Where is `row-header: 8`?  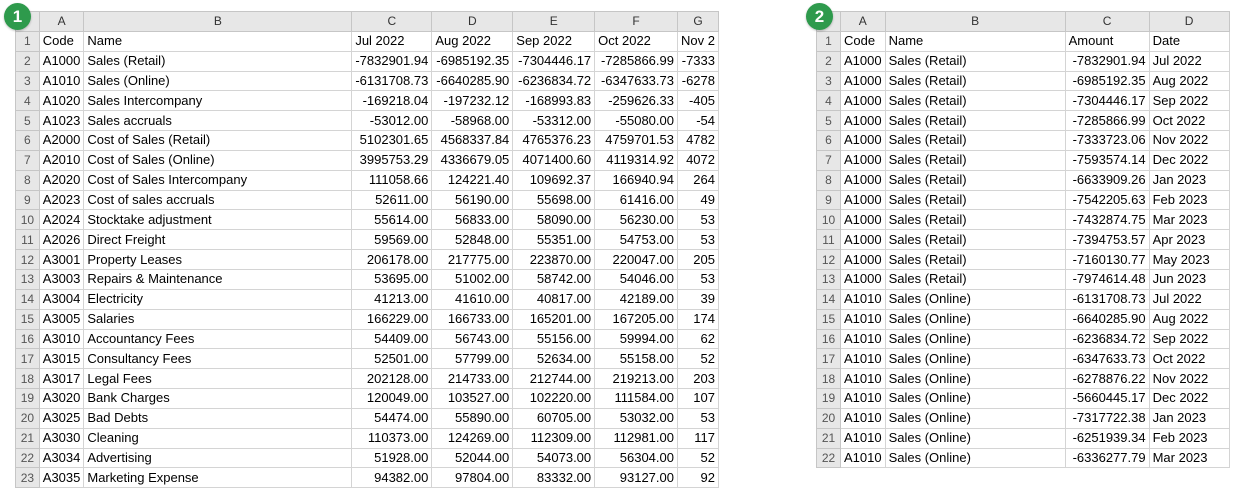 row-header: 8 is located at coordinates (828, 180).